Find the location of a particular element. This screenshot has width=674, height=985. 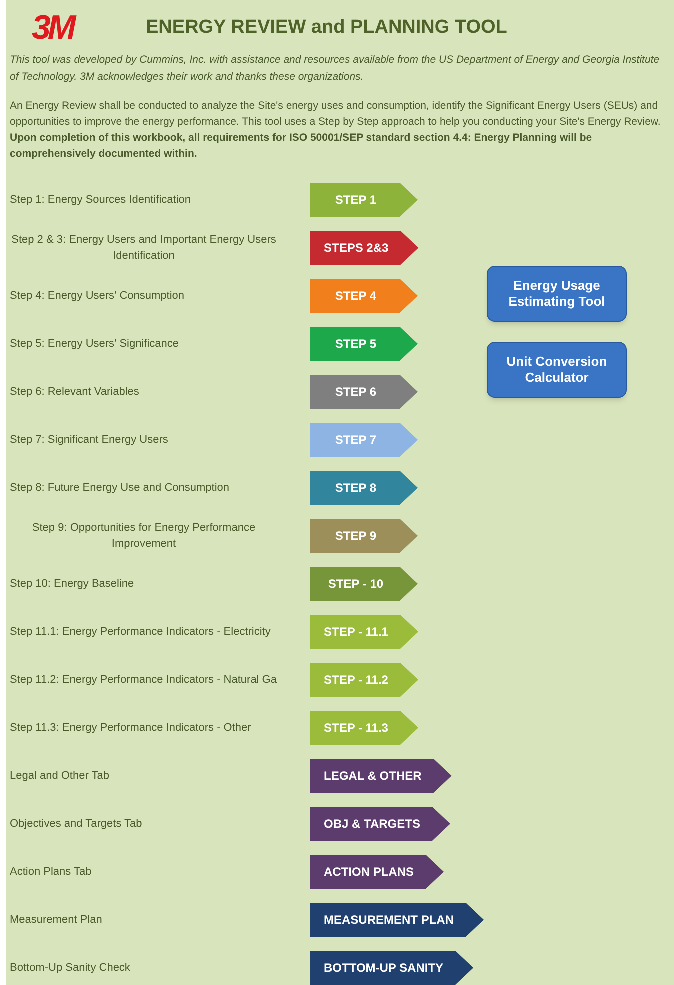

step-label: Step 4: Energy Users' Consumption is located at coordinates (98, 296).